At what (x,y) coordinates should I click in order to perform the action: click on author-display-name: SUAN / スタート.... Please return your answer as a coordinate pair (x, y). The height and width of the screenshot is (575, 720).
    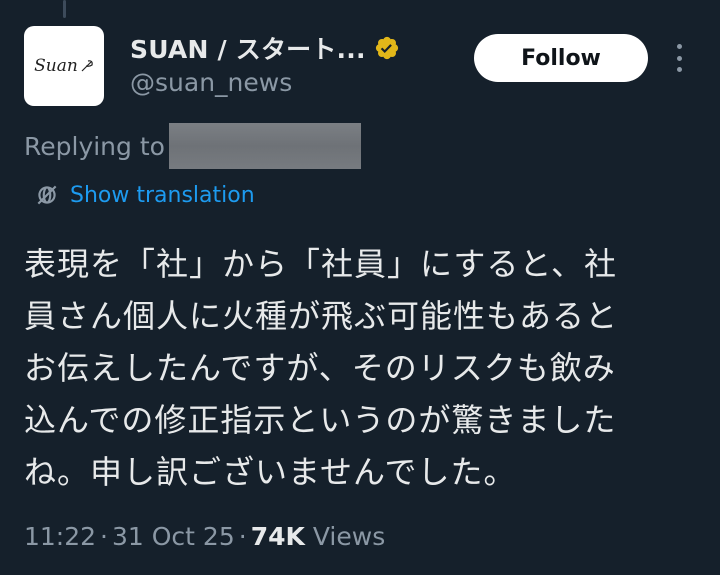
    Looking at the image, I should click on (248, 48).